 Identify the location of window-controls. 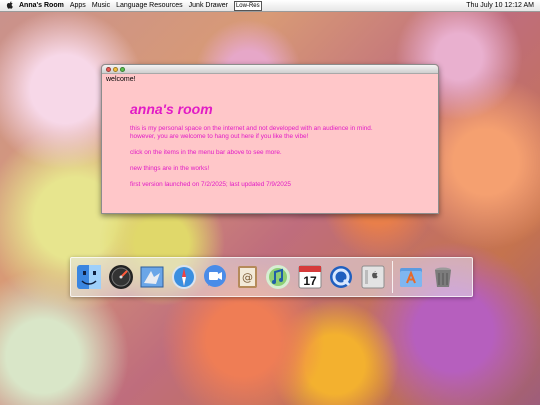
(115, 69).